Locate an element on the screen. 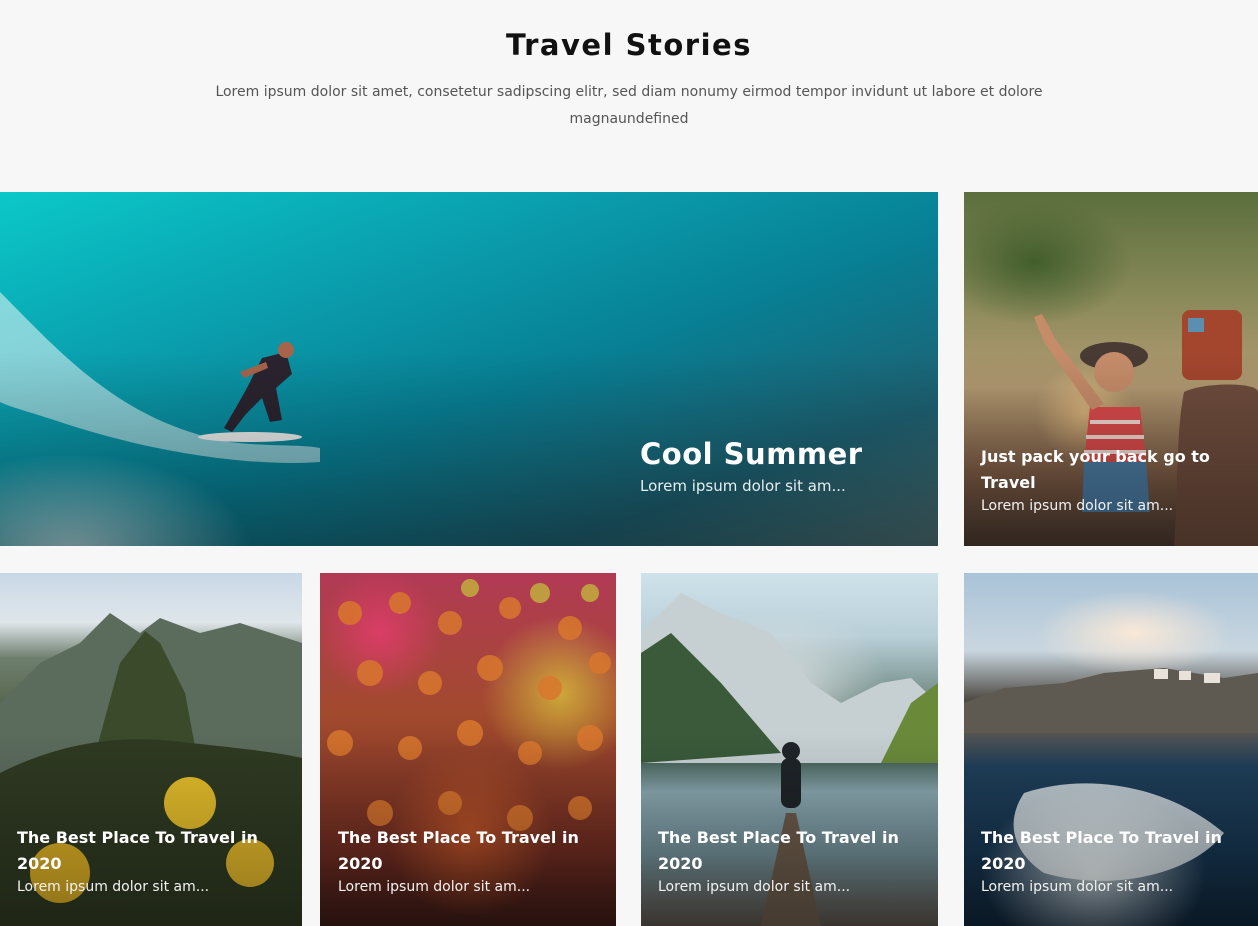  story-title: Cool Summer is located at coordinates (780, 454).